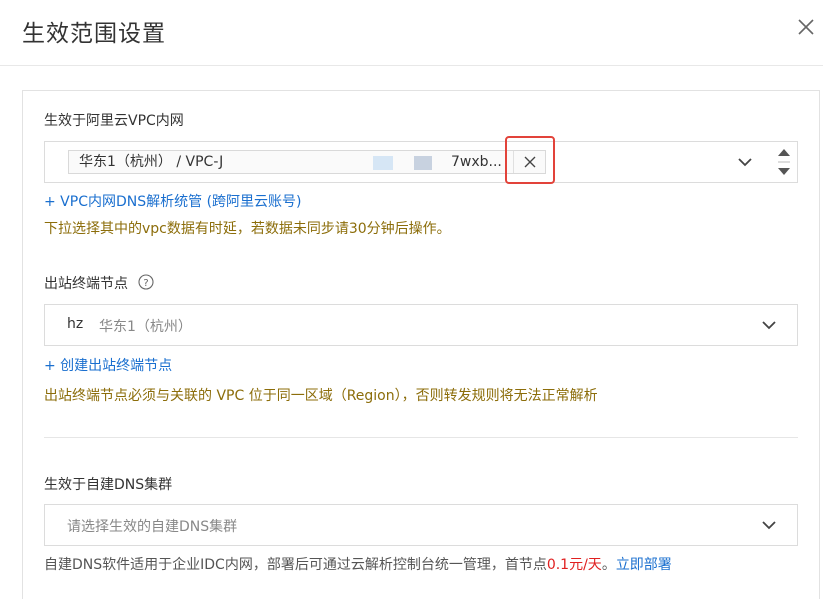 Image resolution: width=823 pixels, height=599 pixels. Describe the element at coordinates (108, 365) in the screenshot. I see `create-outbound-endpoint-link: + 创建出站终端节点` at that location.